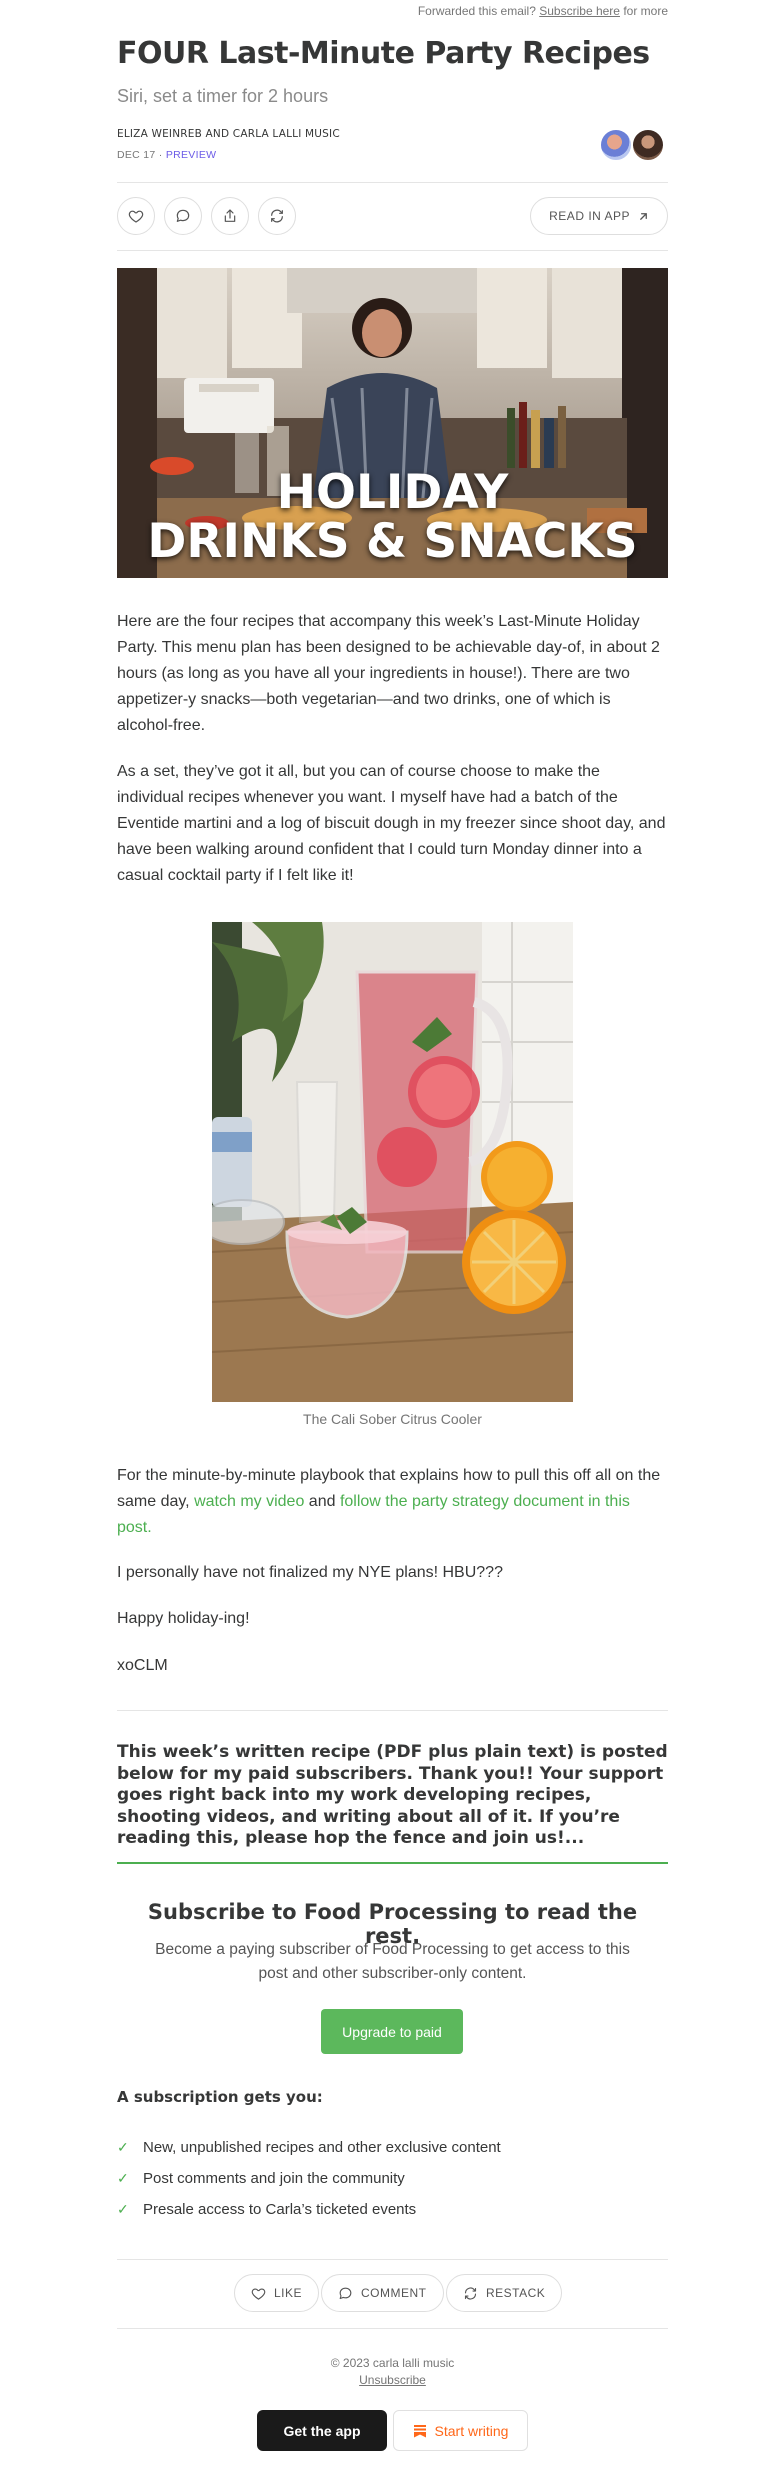 This screenshot has height=2475, width=784. I want to click on start-writing-button: Start writing, so click(460, 2430).